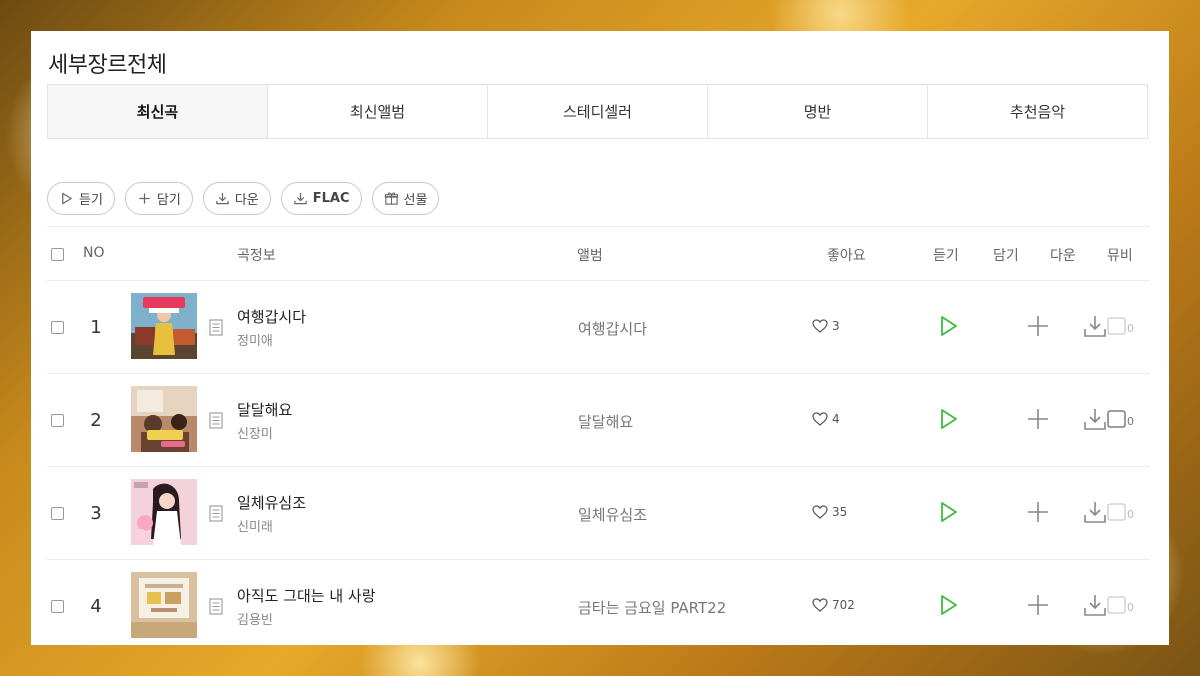  I want to click on table-row: 4 아직도 그대는 내 사랑 김용빈 금타는 금요일 PART22 702 0, so click(598, 602).